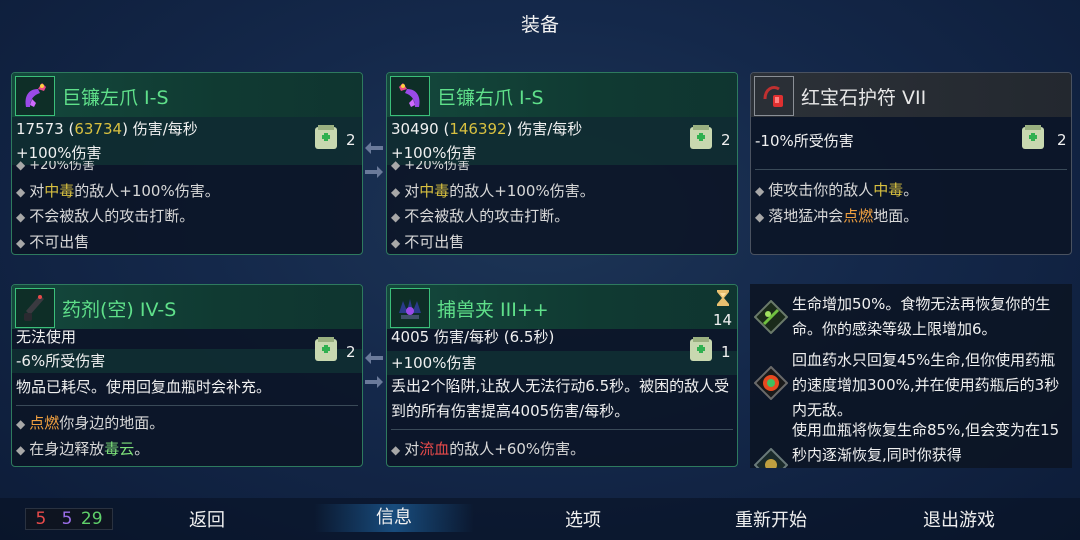  I want to click on dps-row: 17573 (63734) 伤害/每秒, so click(187, 129).